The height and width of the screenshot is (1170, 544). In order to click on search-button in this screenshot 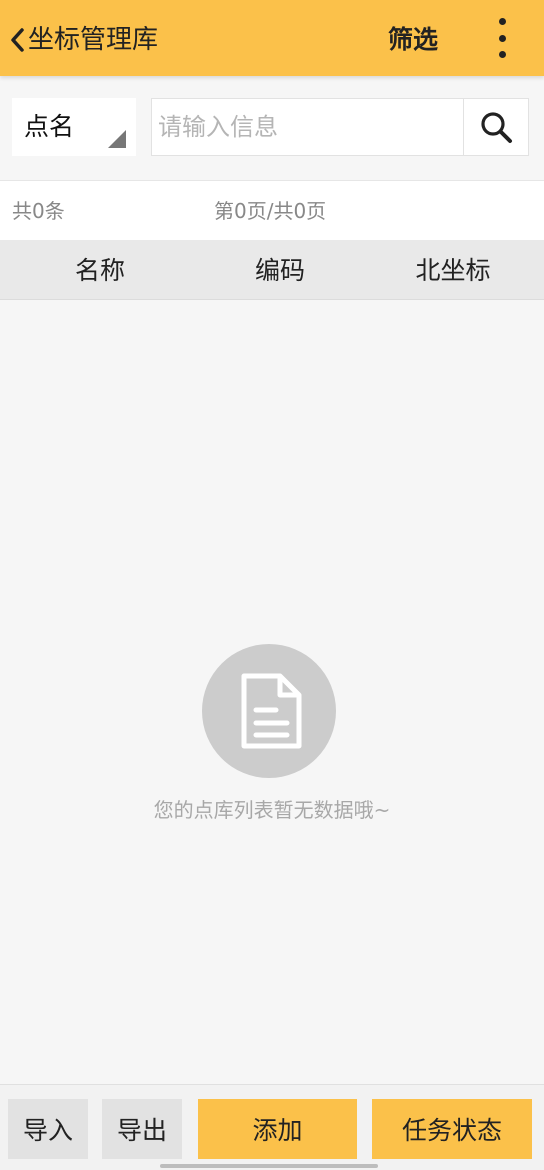, I will do `click(495, 127)`.